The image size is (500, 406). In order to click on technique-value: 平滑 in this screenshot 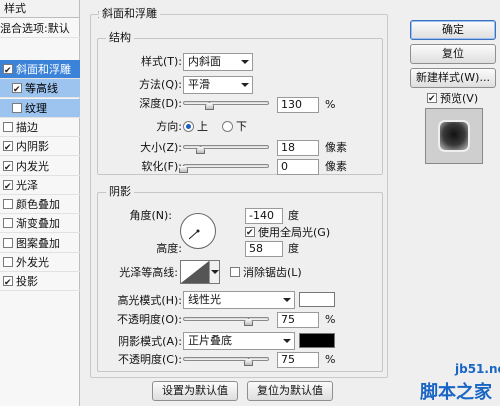, I will do `click(199, 84)`.